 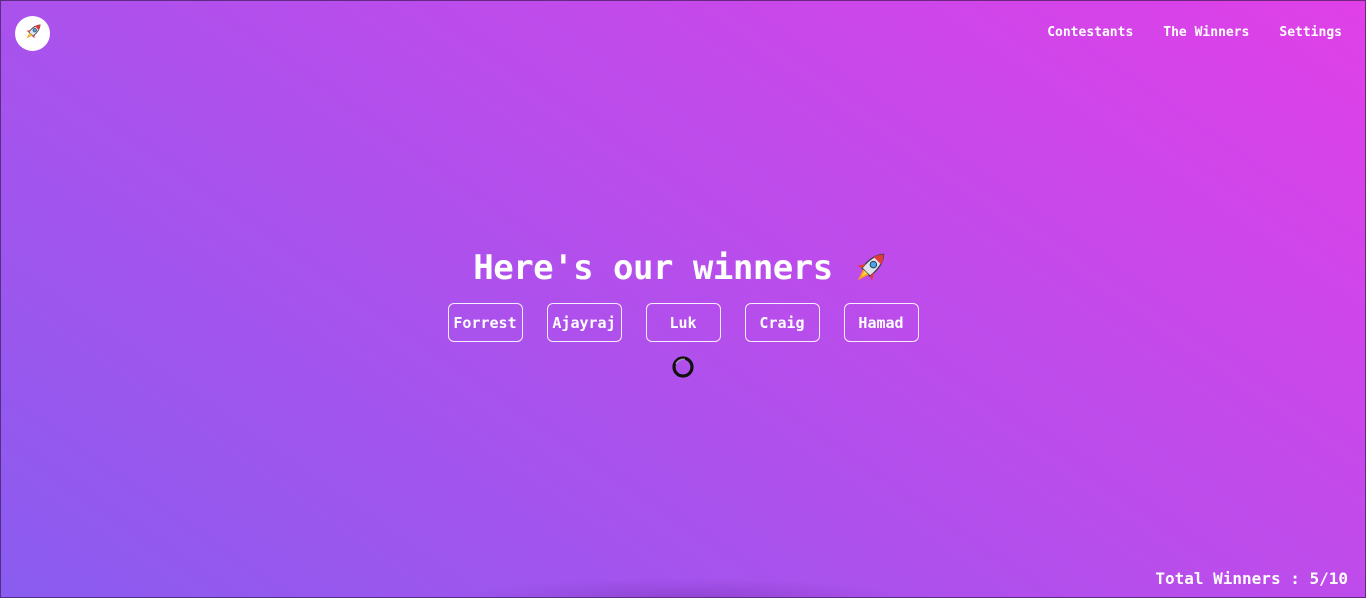 I want to click on winner-chip: Hamad, so click(x=881, y=322).